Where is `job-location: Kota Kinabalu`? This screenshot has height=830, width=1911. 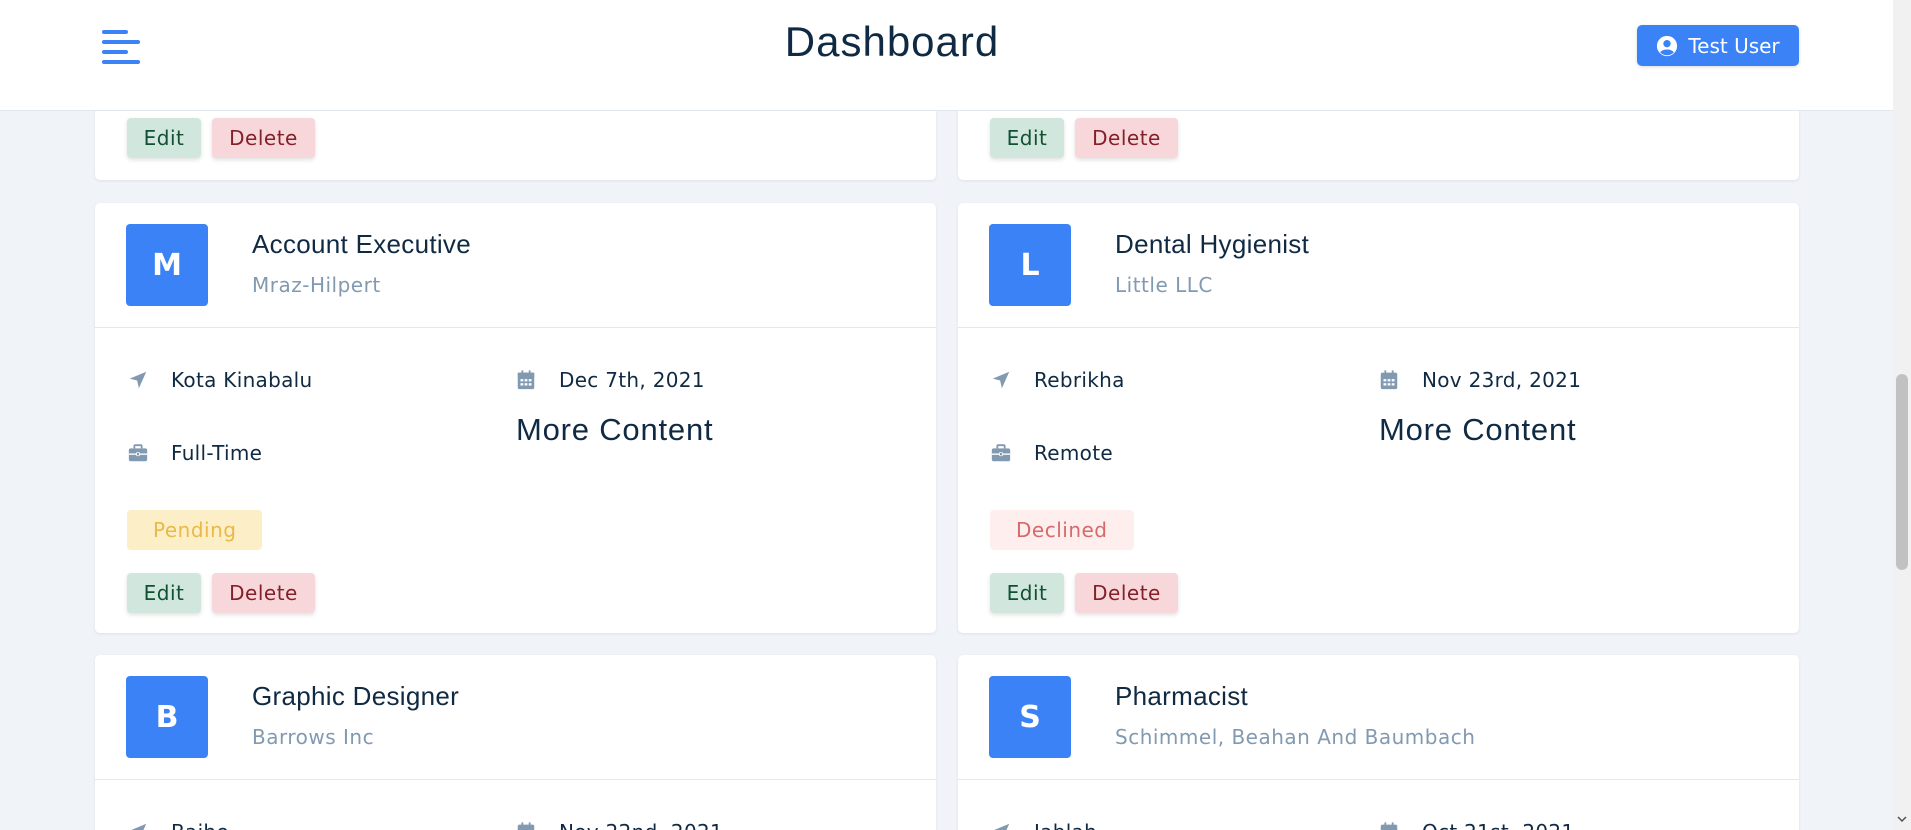 job-location: Kota Kinabalu is located at coordinates (220, 380).